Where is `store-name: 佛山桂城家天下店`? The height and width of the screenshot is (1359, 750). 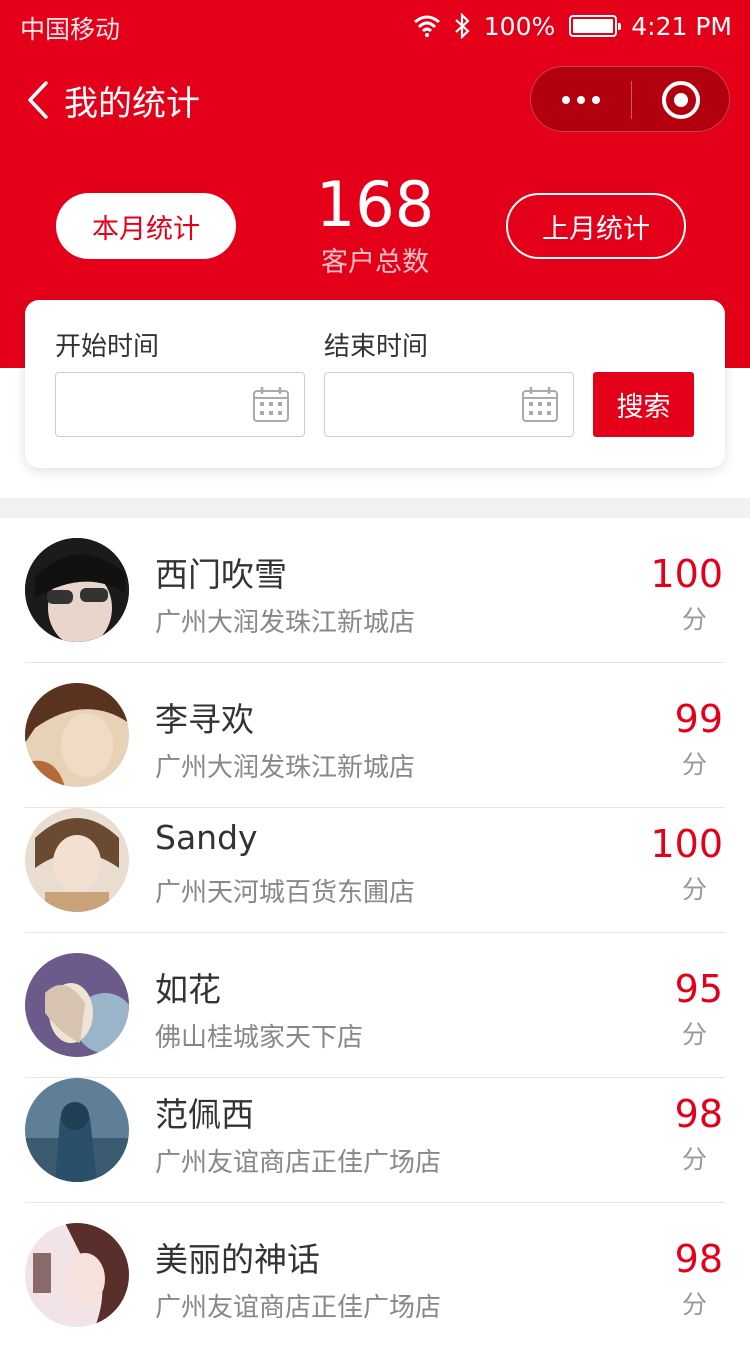 store-name: 佛山桂城家天下店 is located at coordinates (259, 1038).